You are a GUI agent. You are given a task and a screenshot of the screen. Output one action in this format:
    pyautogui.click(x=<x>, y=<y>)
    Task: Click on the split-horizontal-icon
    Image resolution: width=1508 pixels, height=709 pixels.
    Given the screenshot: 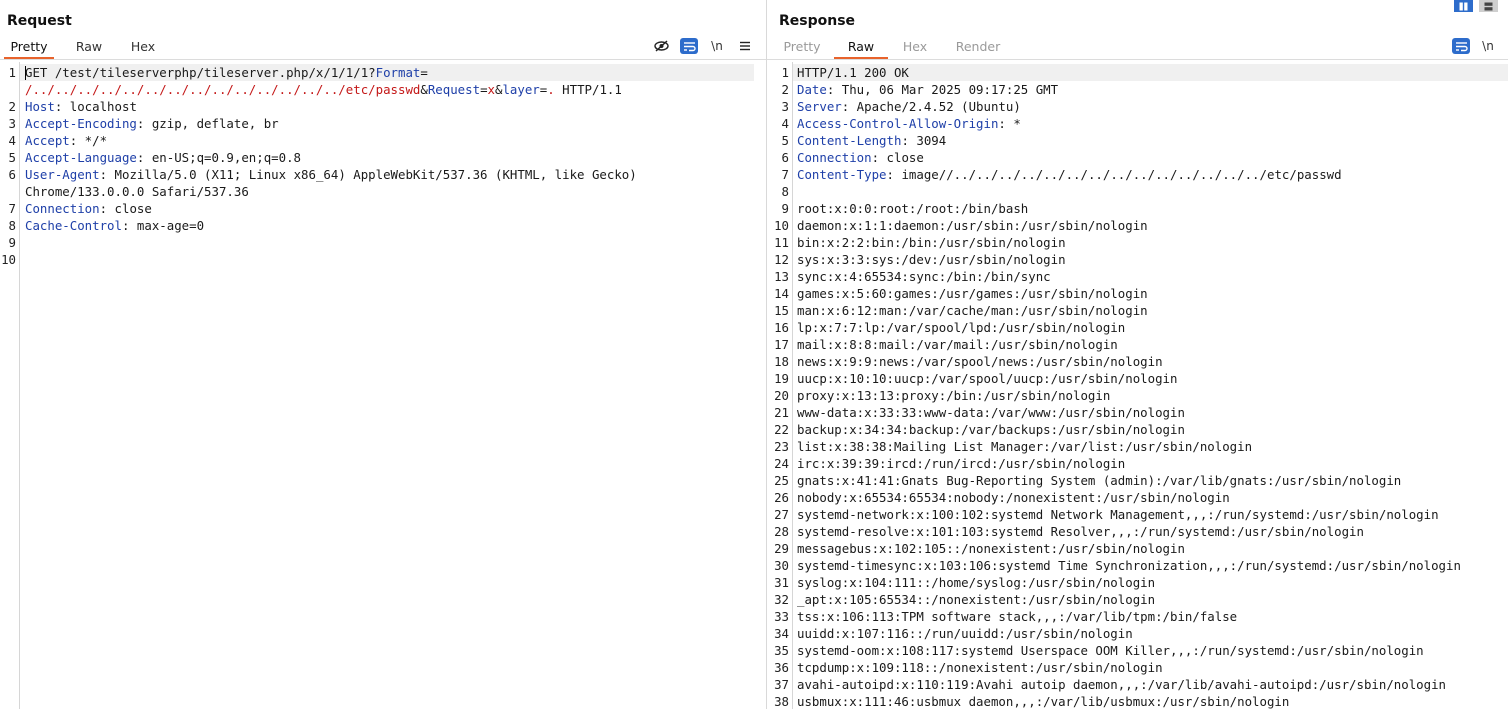 What is the action you would take?
    pyautogui.click(x=1488, y=6)
    